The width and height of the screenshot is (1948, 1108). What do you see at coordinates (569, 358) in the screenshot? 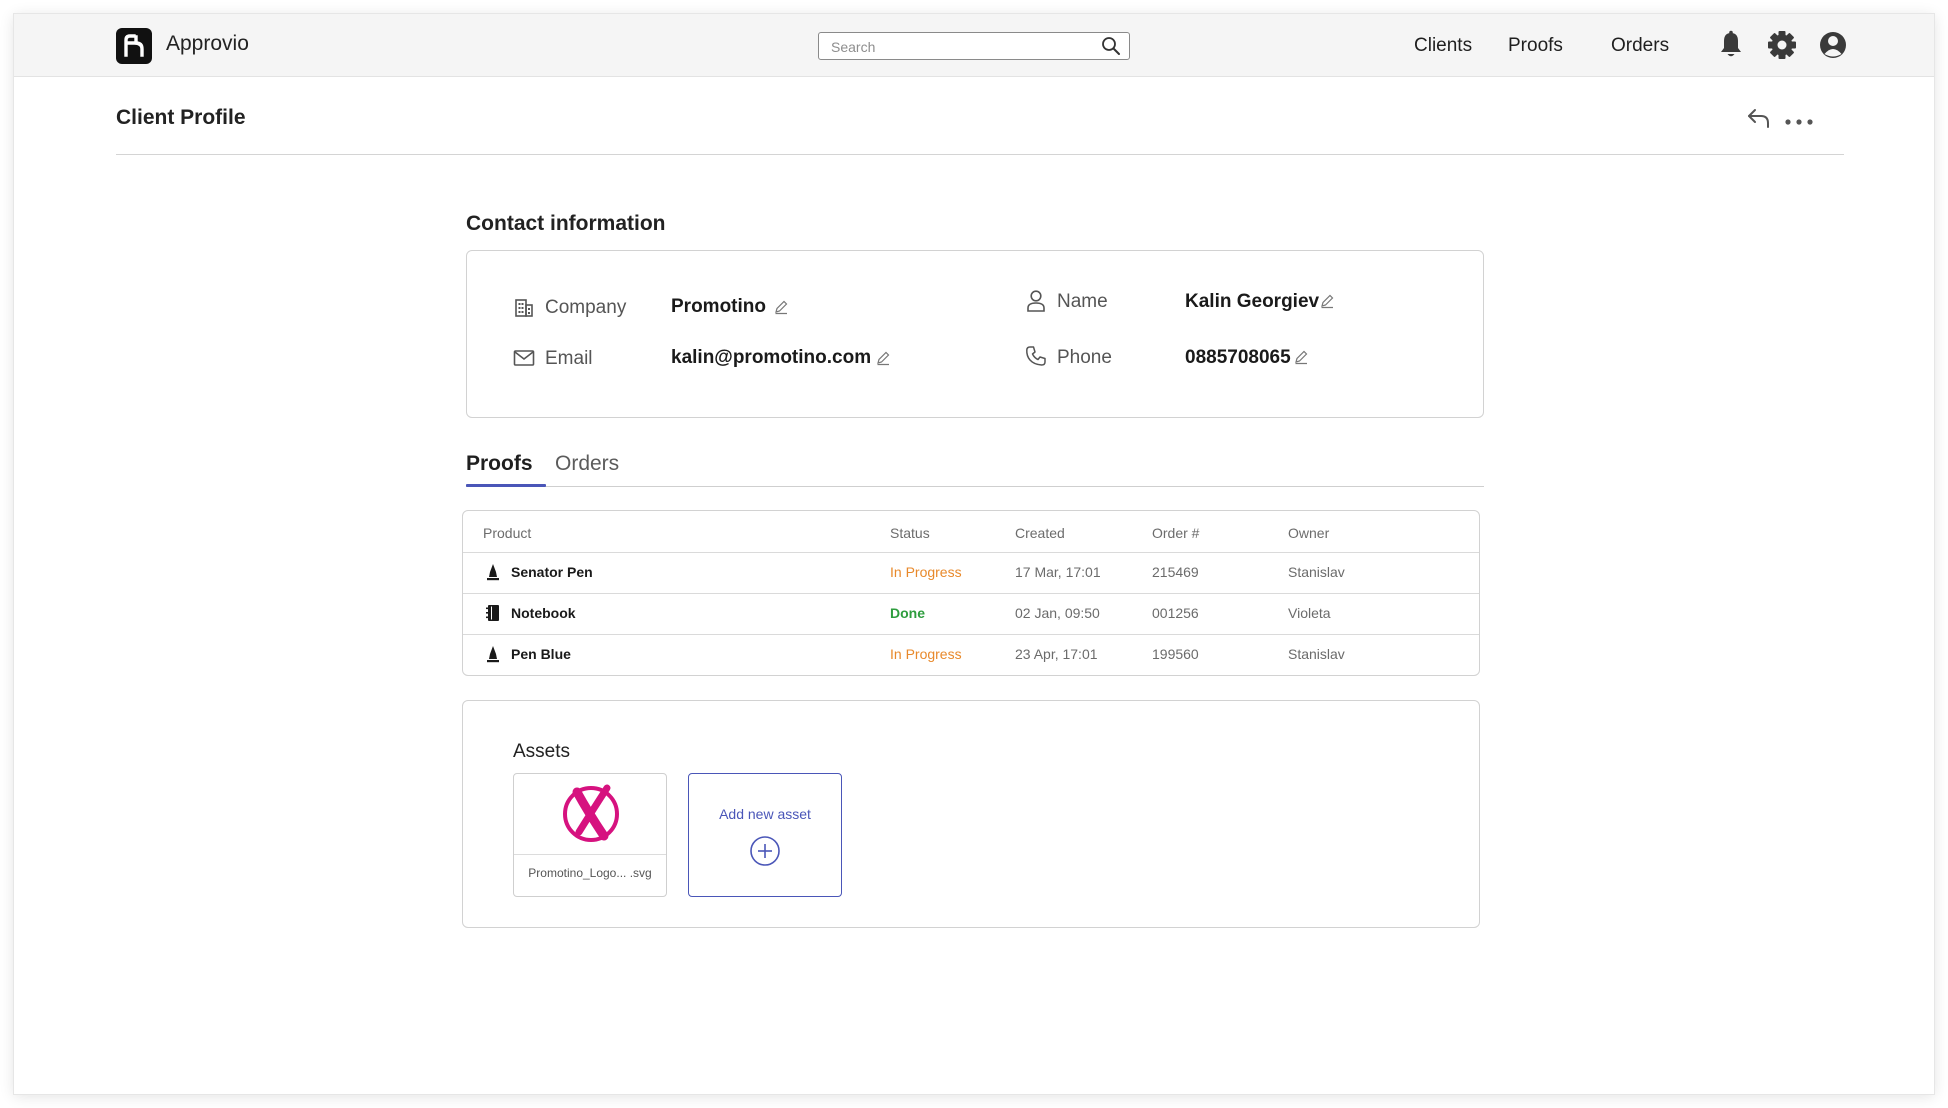
I see `email-label: Email` at bounding box center [569, 358].